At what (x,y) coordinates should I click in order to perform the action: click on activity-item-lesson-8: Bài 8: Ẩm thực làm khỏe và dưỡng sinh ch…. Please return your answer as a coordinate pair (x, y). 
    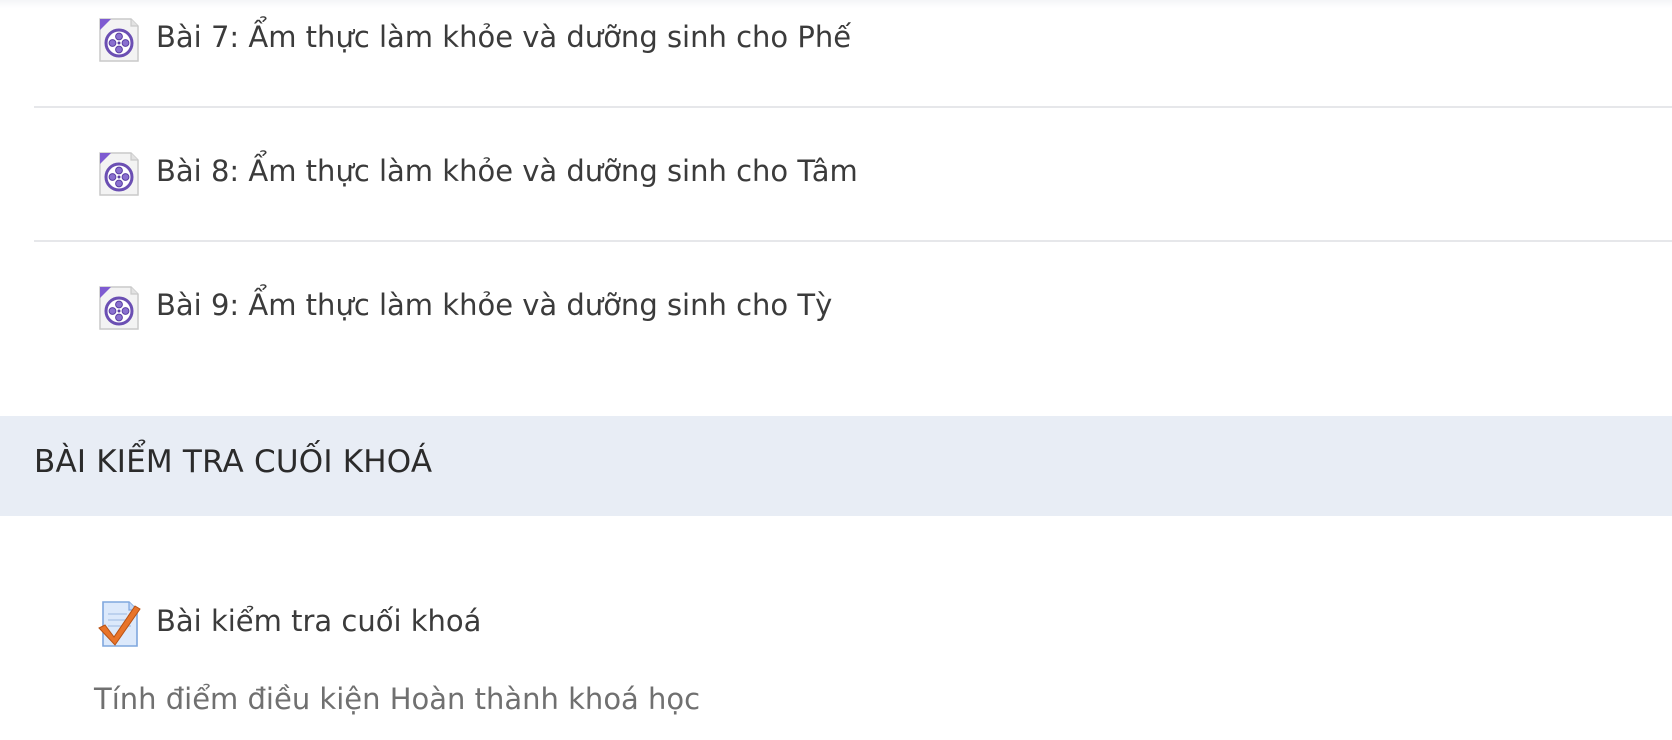
    Looking at the image, I should click on (836, 173).